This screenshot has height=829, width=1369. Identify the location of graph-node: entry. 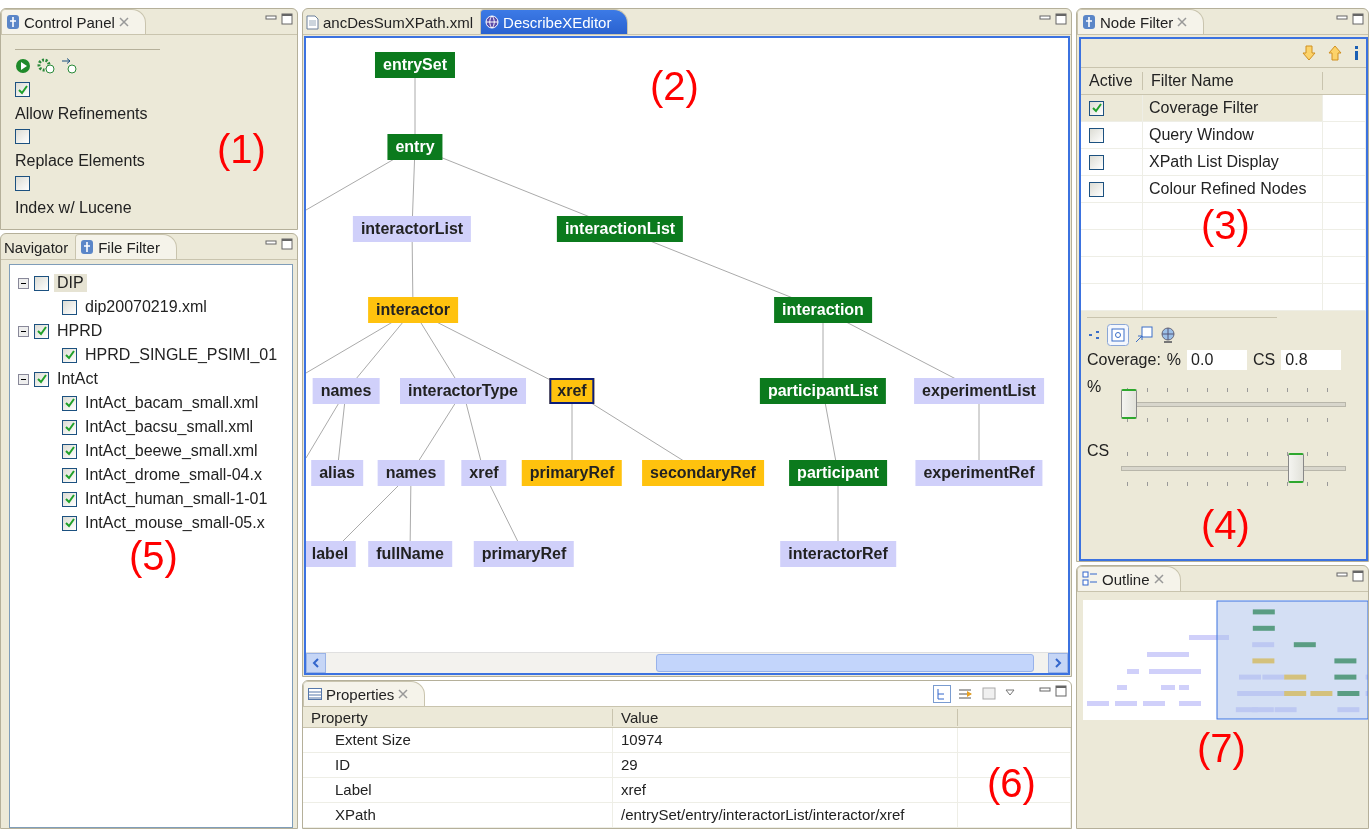
(415, 147).